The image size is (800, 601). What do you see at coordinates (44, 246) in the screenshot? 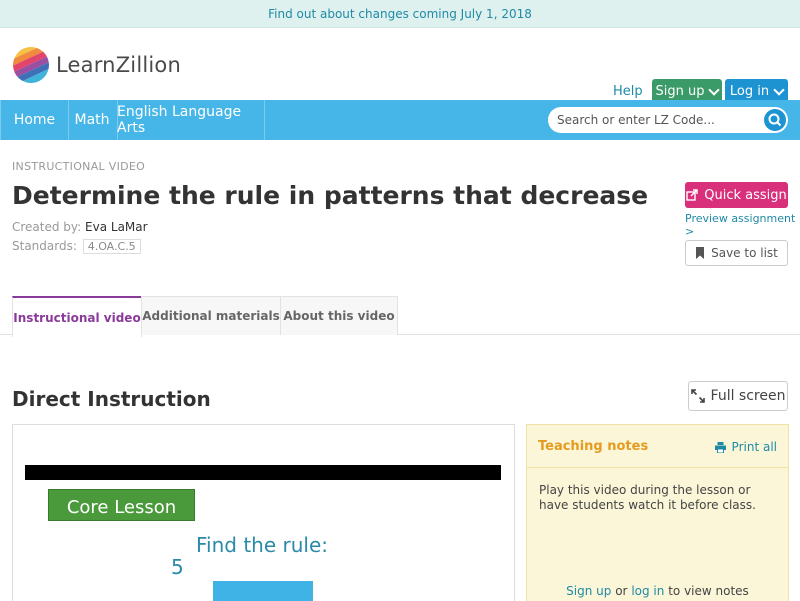
I see `standards-label: Standards:` at bounding box center [44, 246].